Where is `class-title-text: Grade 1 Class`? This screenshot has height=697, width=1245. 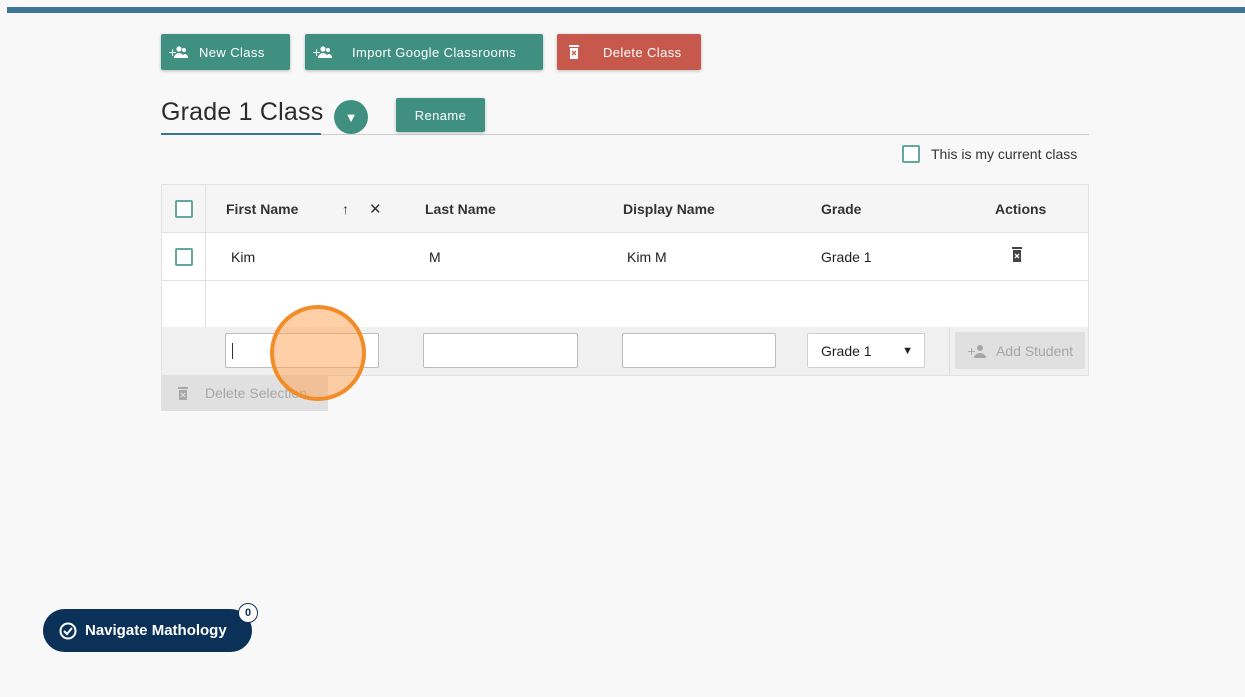
class-title-text: Grade 1 Class is located at coordinates (242, 112).